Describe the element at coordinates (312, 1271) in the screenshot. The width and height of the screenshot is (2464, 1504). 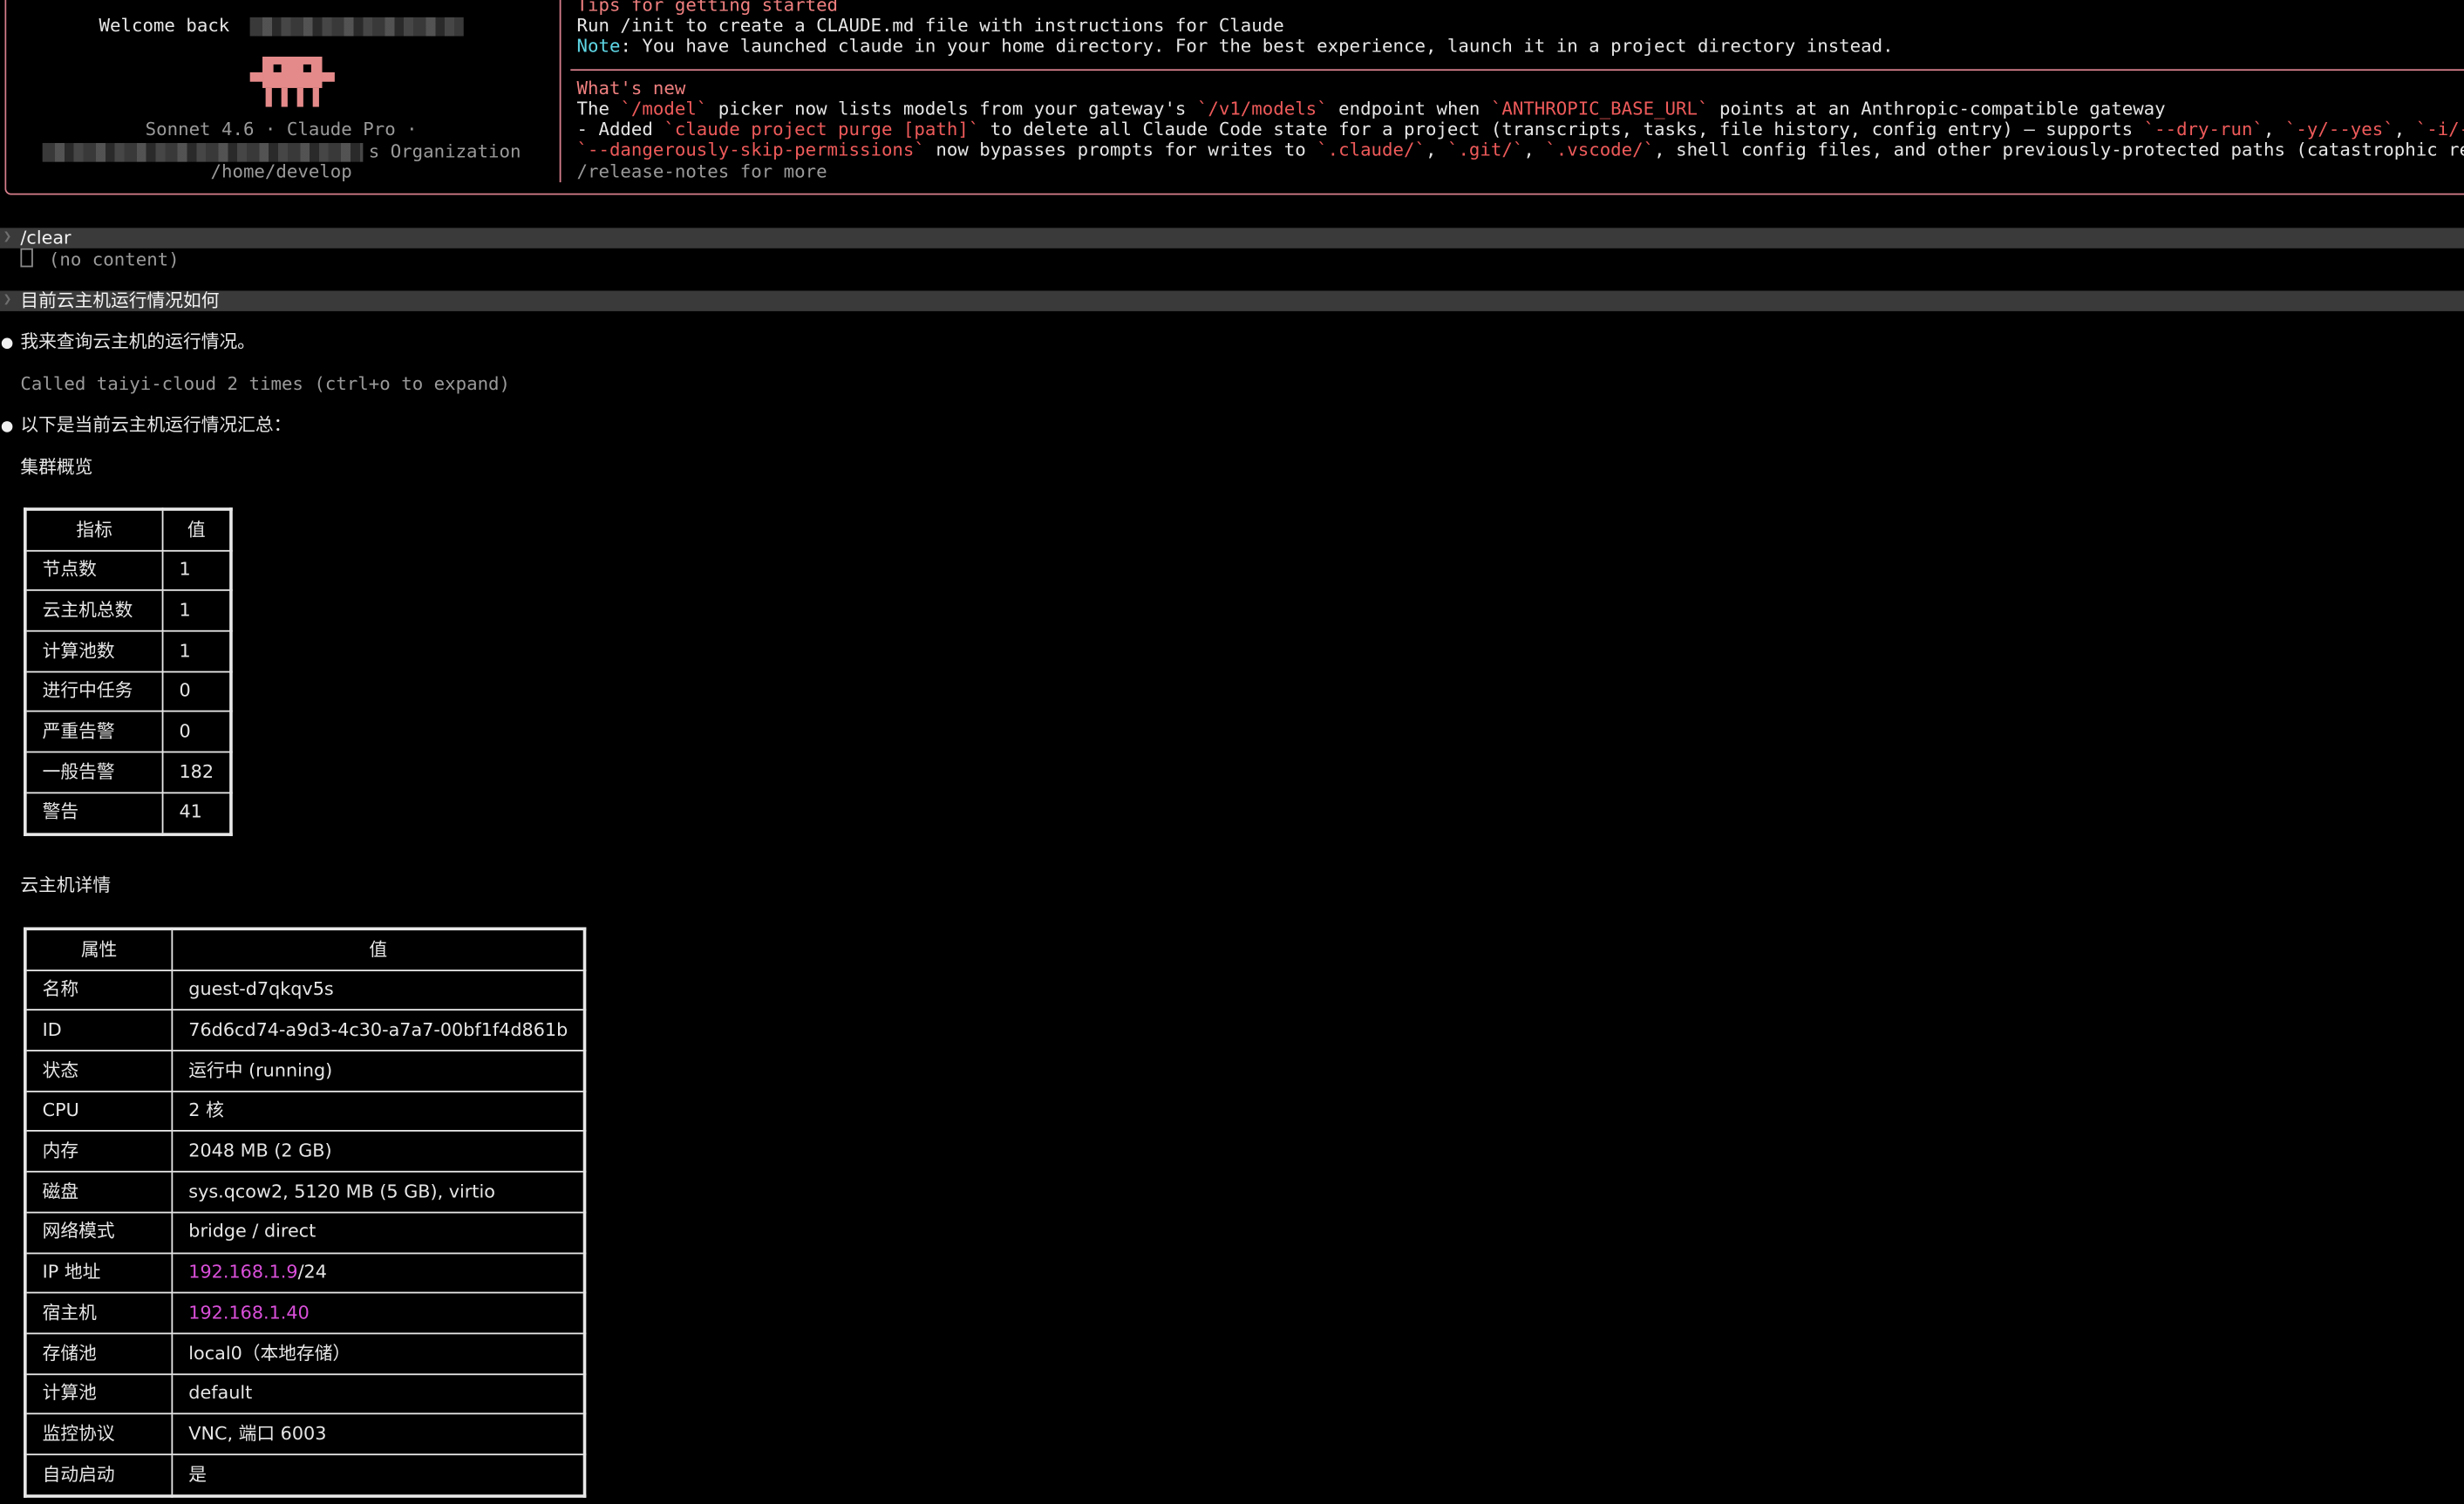
I see `ip-prefix-suffix: /24` at that location.